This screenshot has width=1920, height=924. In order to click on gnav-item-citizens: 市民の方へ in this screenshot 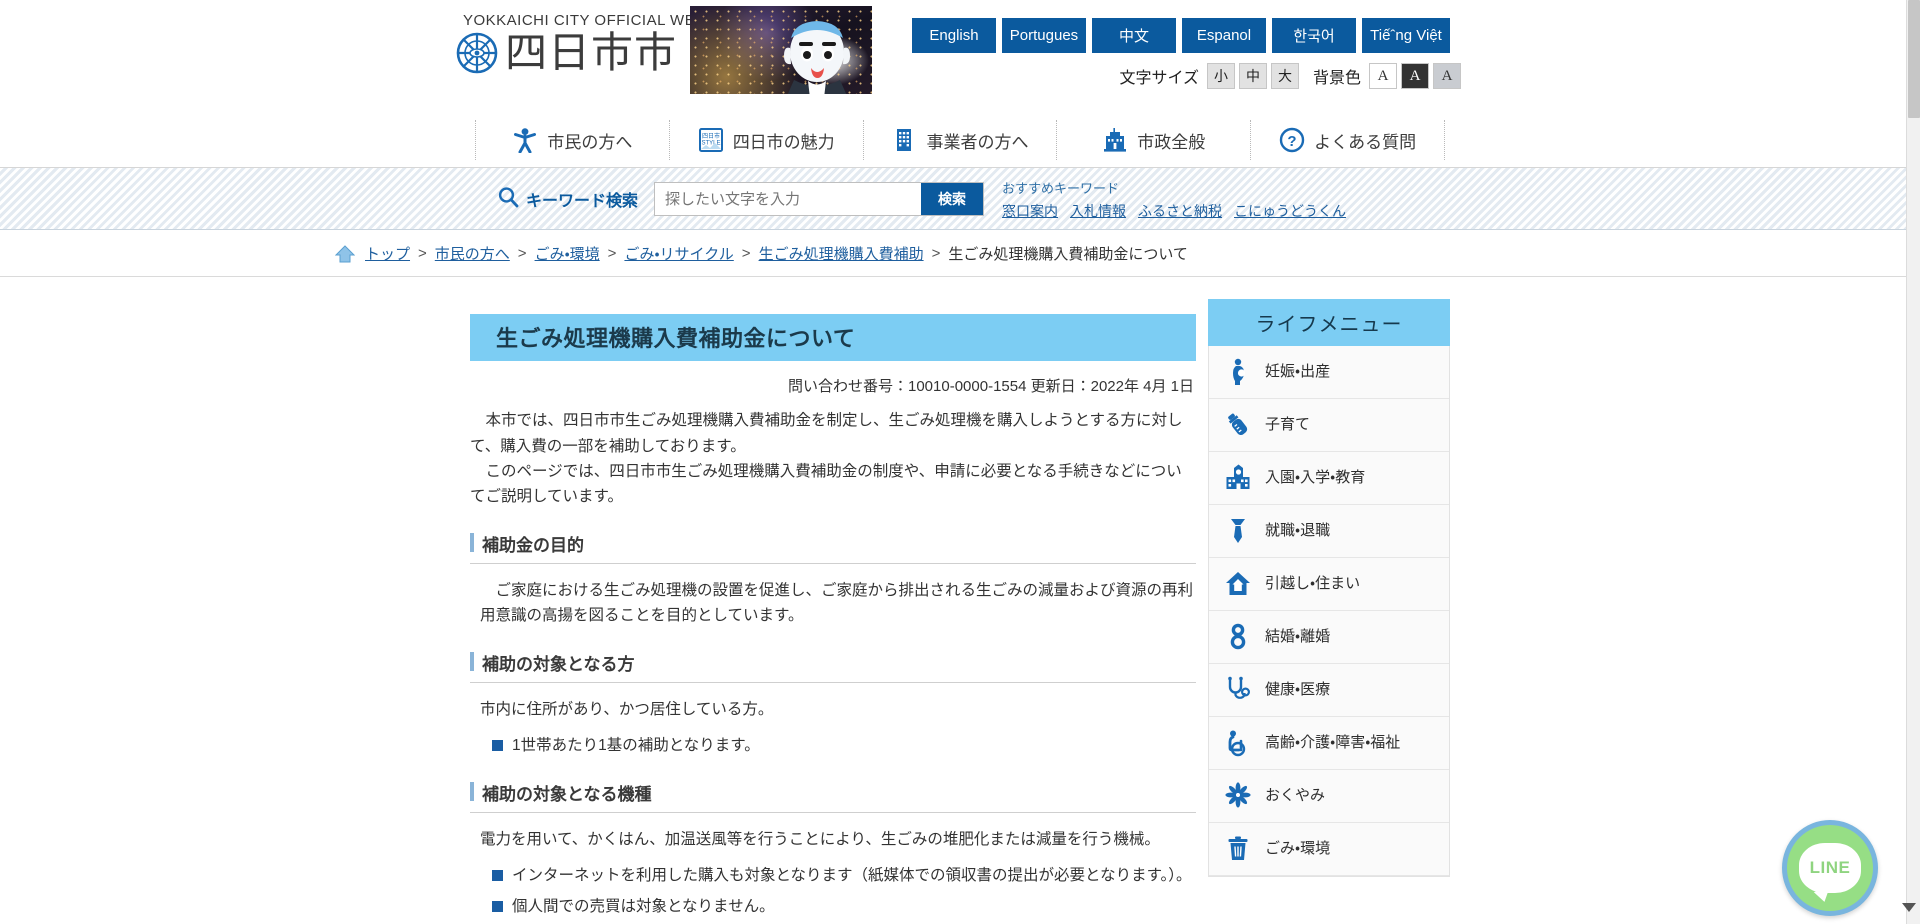, I will do `click(572, 140)`.